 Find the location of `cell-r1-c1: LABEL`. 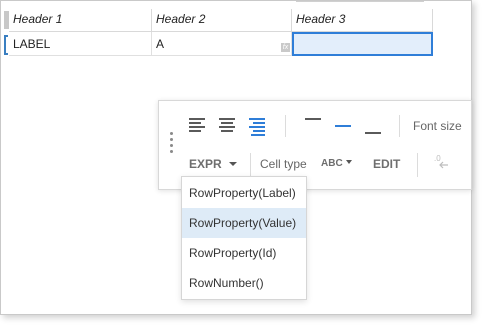

cell-r1-c1: LABEL is located at coordinates (80, 44).